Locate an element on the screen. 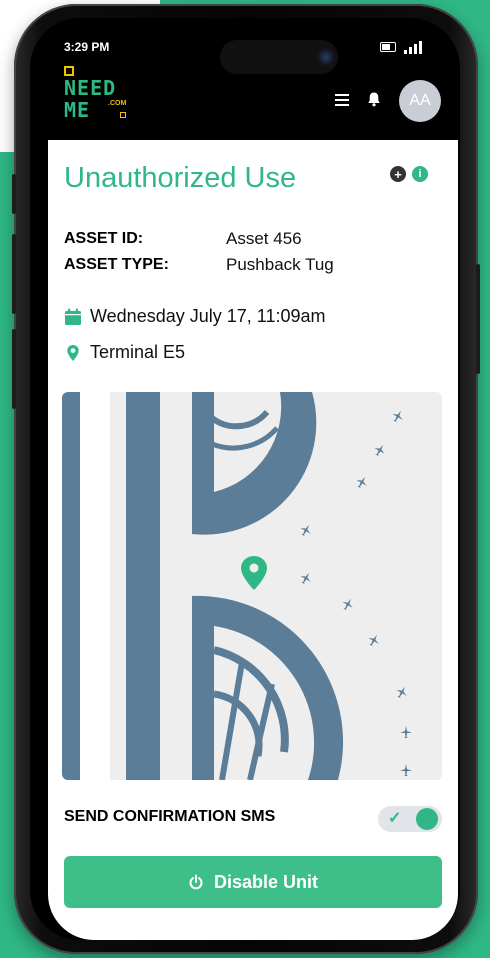 This screenshot has height=958, width=490. logo-square-icon is located at coordinates (69, 71).